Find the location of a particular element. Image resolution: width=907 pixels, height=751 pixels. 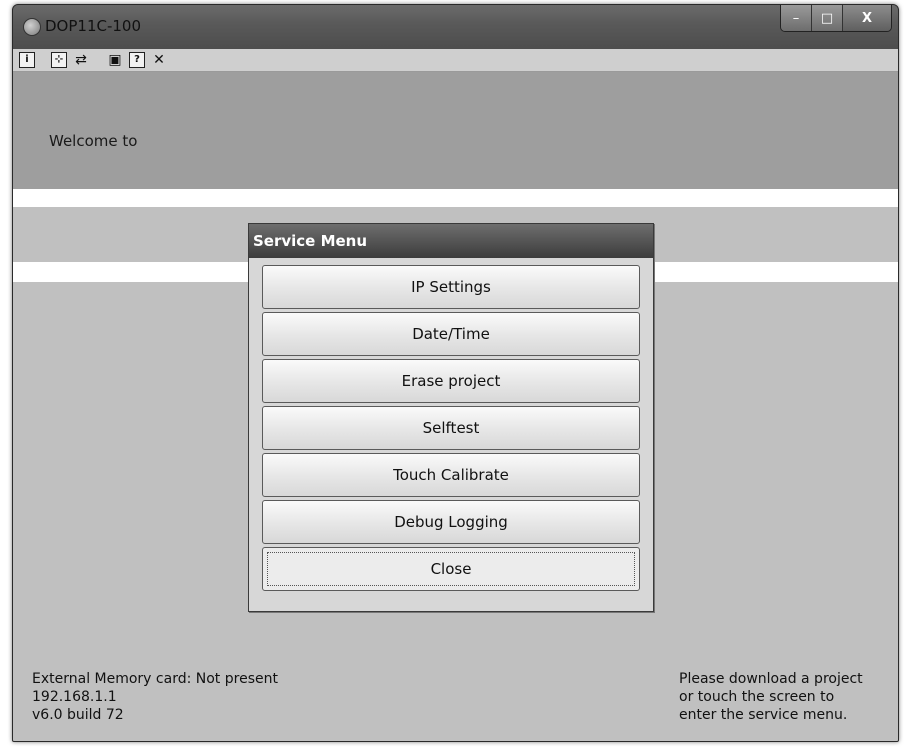

focus-rect is located at coordinates (451, 569).